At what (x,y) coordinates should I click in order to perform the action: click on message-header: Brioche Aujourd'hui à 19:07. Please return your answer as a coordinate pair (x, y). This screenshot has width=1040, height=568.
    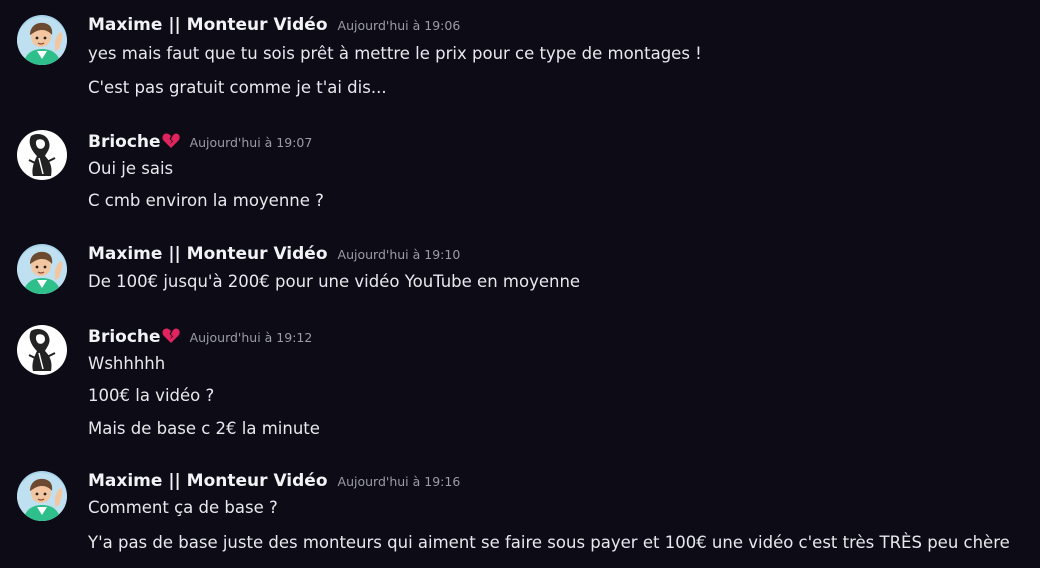
    Looking at the image, I should click on (200, 143).